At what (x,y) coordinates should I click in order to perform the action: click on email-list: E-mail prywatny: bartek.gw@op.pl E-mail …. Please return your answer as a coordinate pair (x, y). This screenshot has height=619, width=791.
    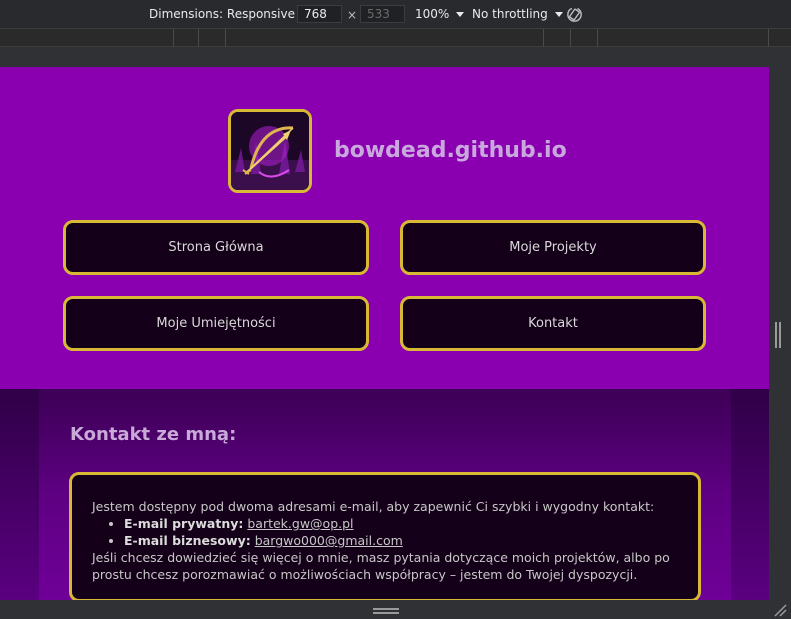
    Looking at the image, I should click on (385, 532).